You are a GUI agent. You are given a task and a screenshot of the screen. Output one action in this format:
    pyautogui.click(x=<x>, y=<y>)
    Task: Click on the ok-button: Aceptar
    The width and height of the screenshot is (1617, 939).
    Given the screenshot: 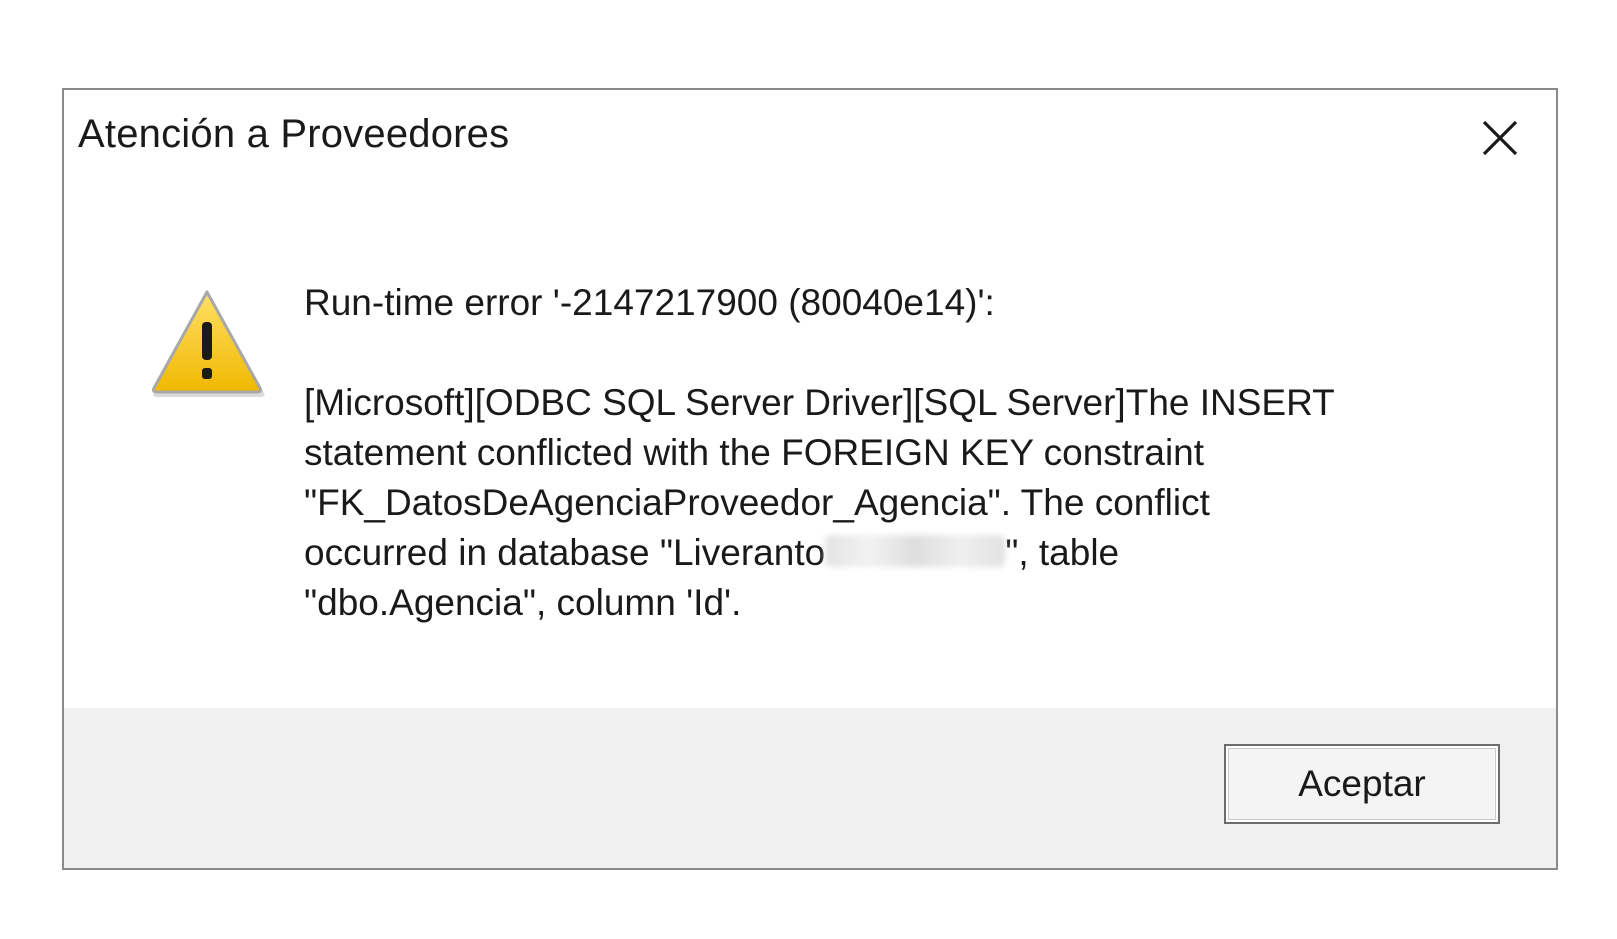 What is the action you would take?
    pyautogui.click(x=1362, y=784)
    